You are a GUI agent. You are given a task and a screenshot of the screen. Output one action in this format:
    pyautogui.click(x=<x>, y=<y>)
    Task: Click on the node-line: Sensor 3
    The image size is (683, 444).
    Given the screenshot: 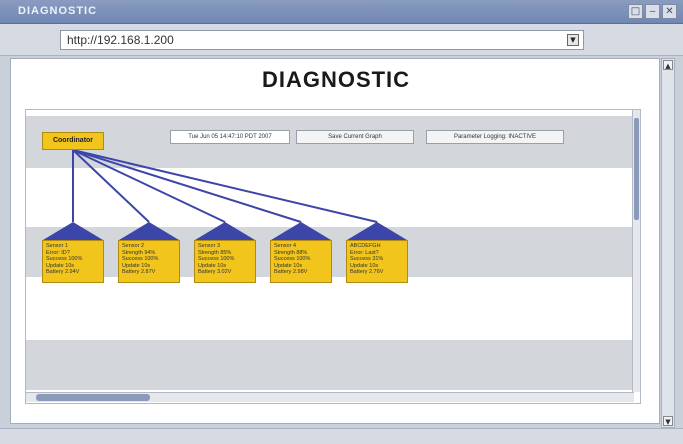 What is the action you would take?
    pyautogui.click(x=209, y=246)
    